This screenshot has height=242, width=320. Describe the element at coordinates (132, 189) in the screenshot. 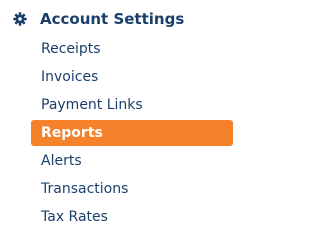

I see `menu-item-transactions: Transactions` at that location.